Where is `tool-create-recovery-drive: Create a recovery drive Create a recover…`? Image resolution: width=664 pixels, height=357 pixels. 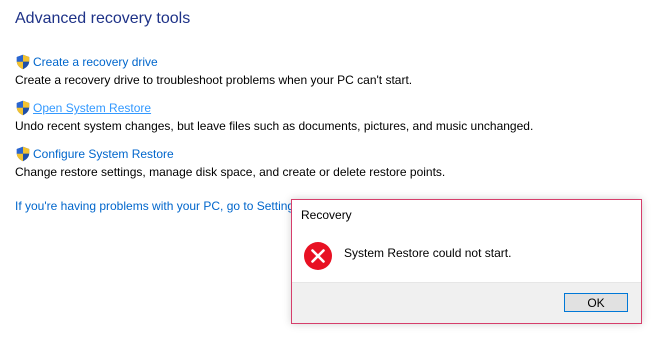
tool-create-recovery-drive: Create a recovery drive Create a recover… is located at coordinates (325, 70).